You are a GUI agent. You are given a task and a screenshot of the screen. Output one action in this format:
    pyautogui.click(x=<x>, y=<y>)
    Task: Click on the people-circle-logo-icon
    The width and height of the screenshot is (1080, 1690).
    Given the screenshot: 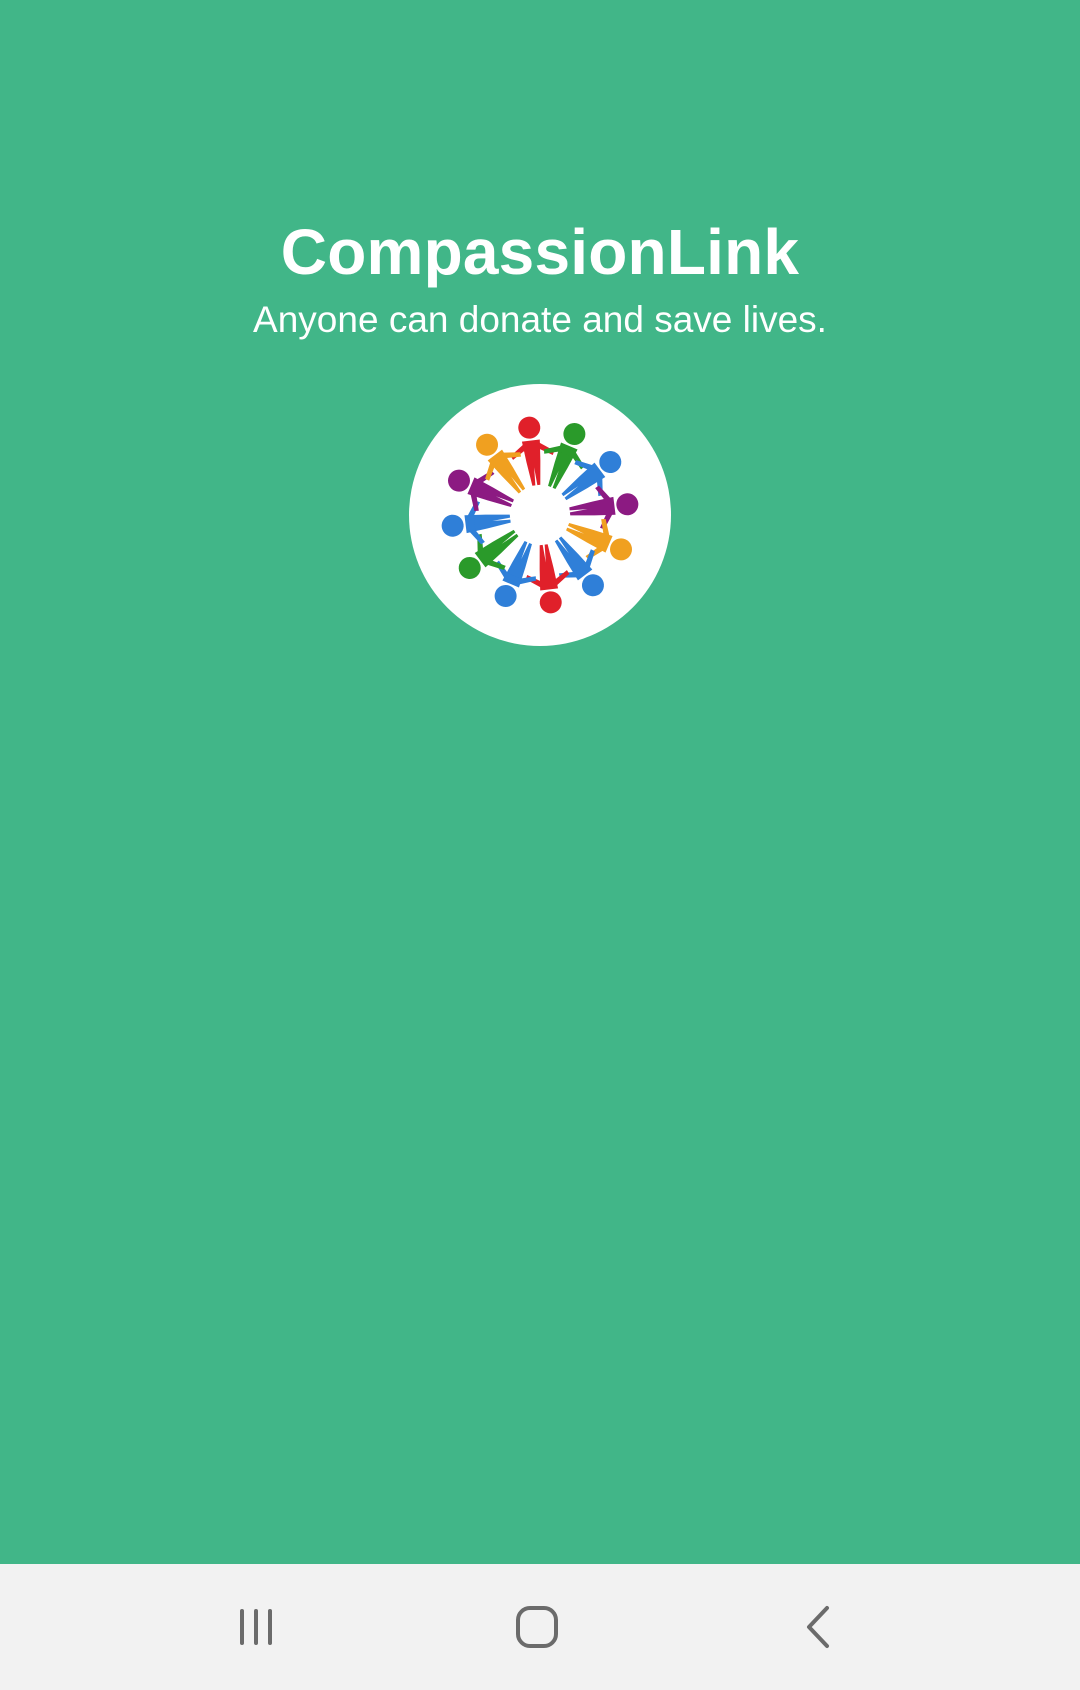 What is the action you would take?
    pyautogui.click(x=540, y=515)
    